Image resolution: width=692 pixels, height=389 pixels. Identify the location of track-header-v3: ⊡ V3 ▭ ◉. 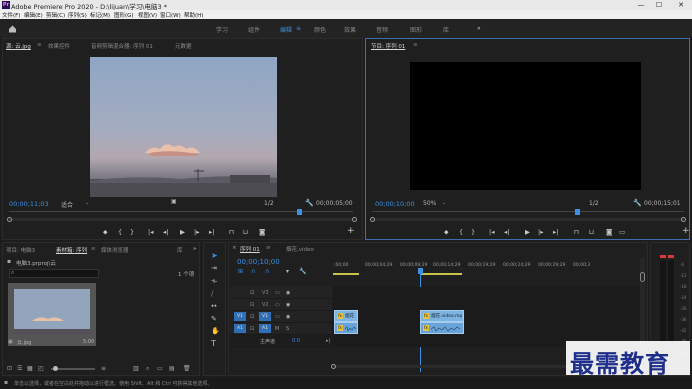
(281, 293).